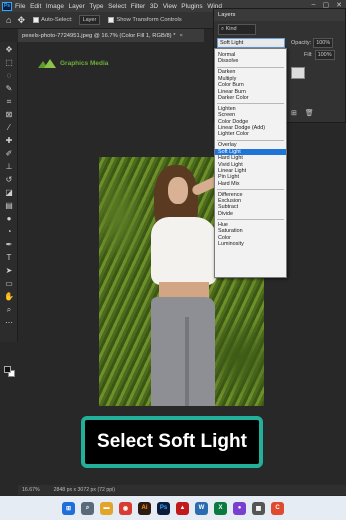 This screenshot has height=520, width=346. Describe the element at coordinates (178, 190) in the screenshot. I see `photo-face` at that location.